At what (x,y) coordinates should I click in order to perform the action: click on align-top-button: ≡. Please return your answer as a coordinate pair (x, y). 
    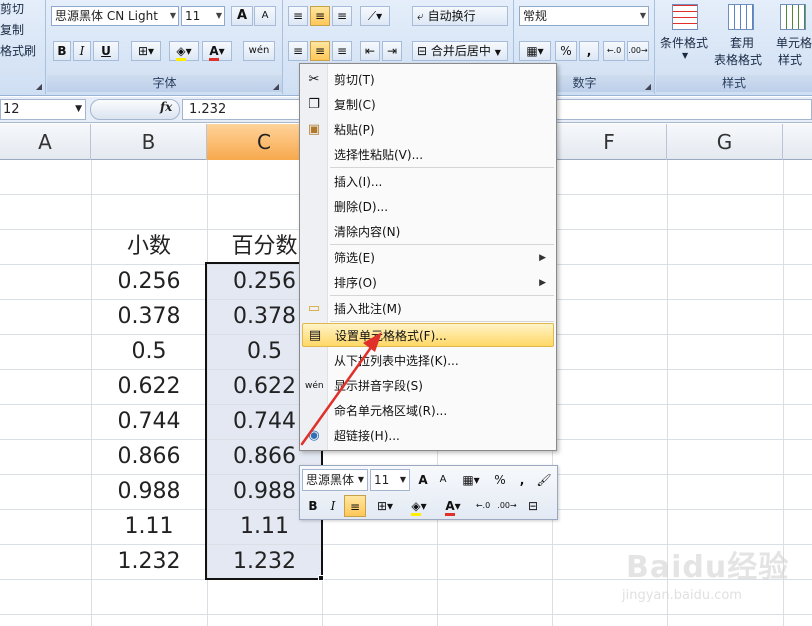
    Looking at the image, I should click on (298, 16).